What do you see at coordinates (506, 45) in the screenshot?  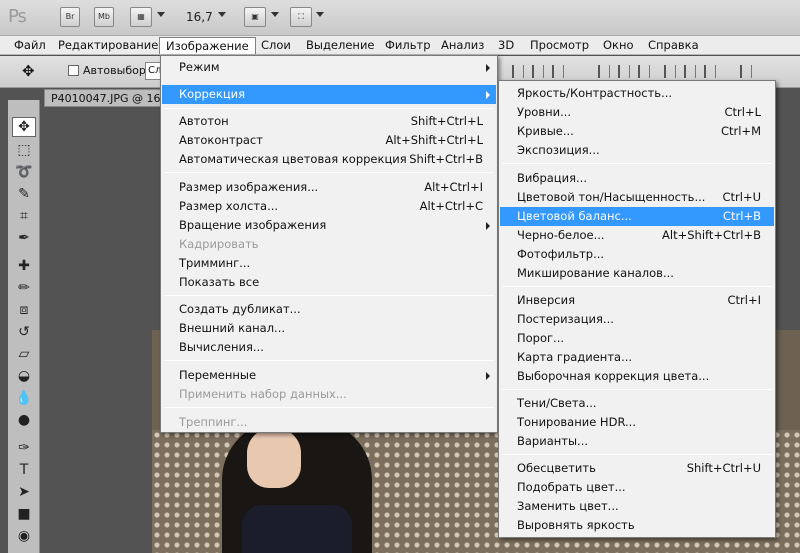 I see `menu-3d: 3D` at bounding box center [506, 45].